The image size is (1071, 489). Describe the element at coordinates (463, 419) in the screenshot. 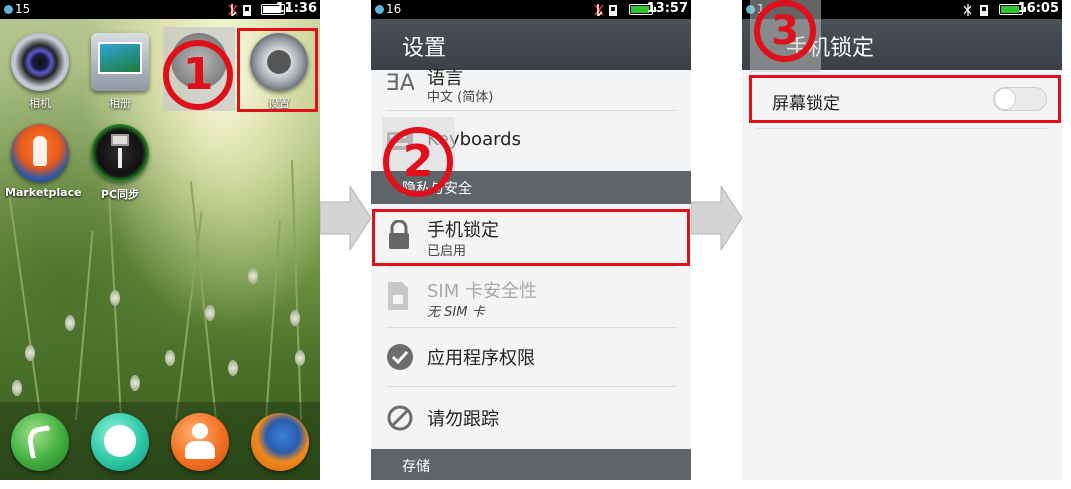

I see `item-title: 请勿跟踪` at that location.